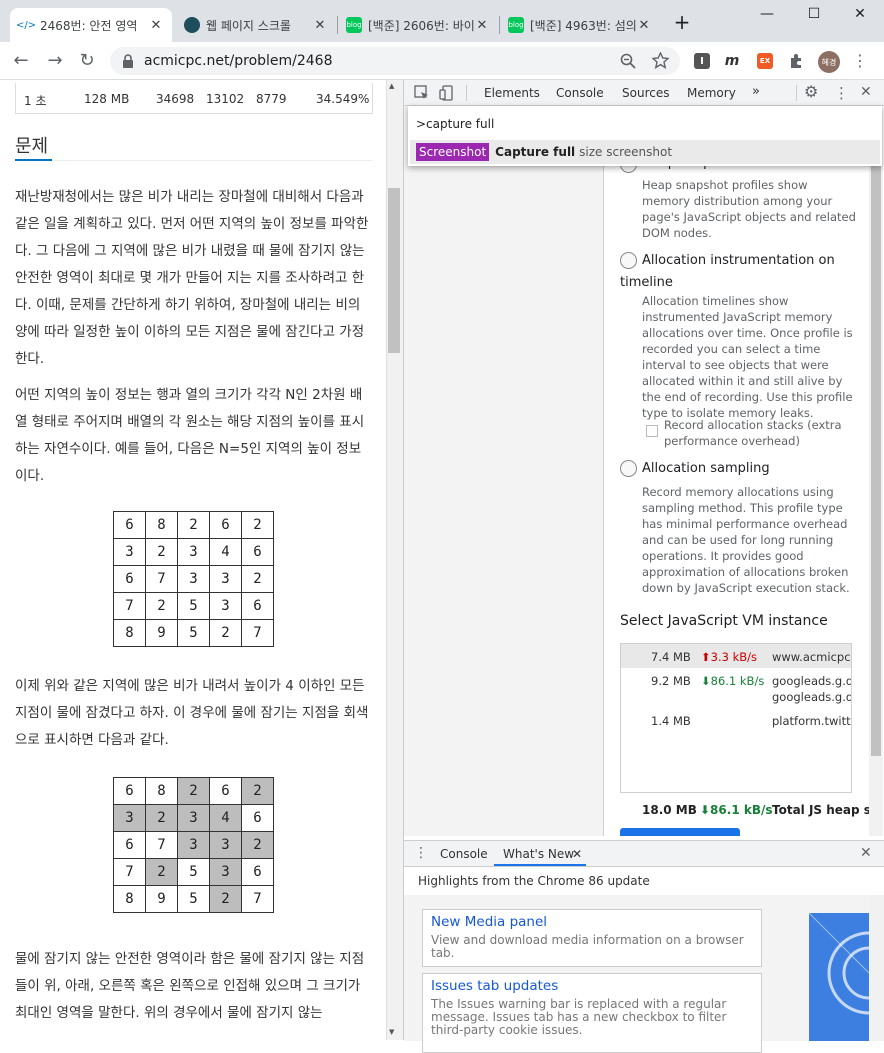 The width and height of the screenshot is (884, 1053). What do you see at coordinates (256, 25) in the screenshot?
I see `tab-scroll: 웹 페이지 스크롤 ✕` at bounding box center [256, 25].